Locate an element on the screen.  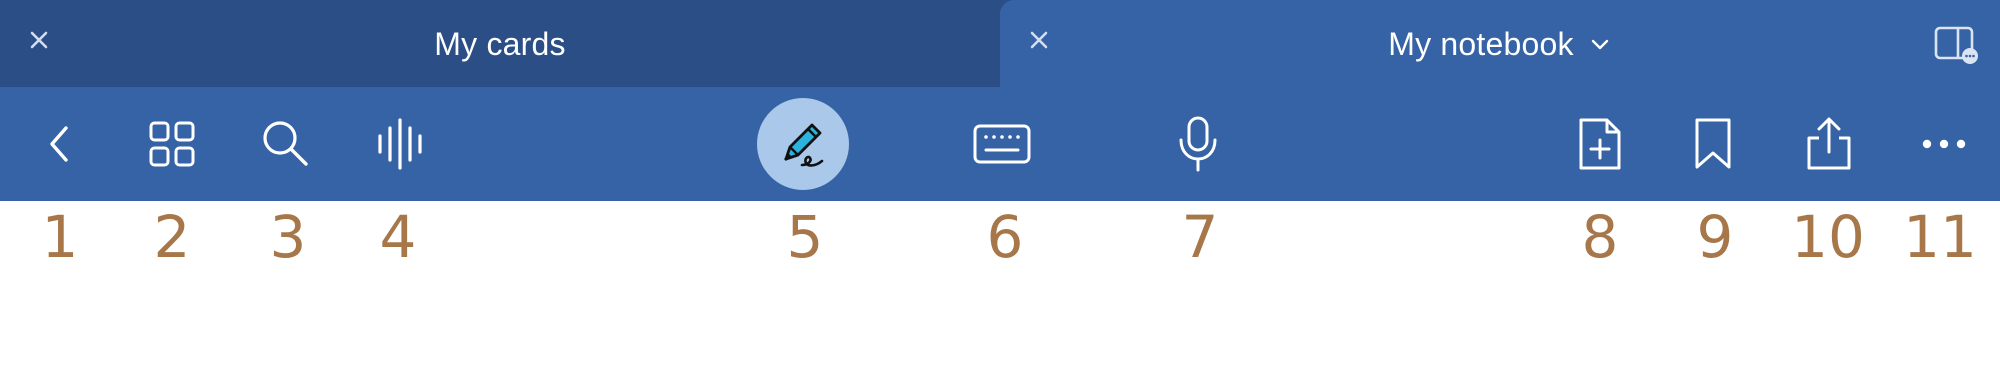
tab-title-text: My notebook is located at coordinates (1481, 44).